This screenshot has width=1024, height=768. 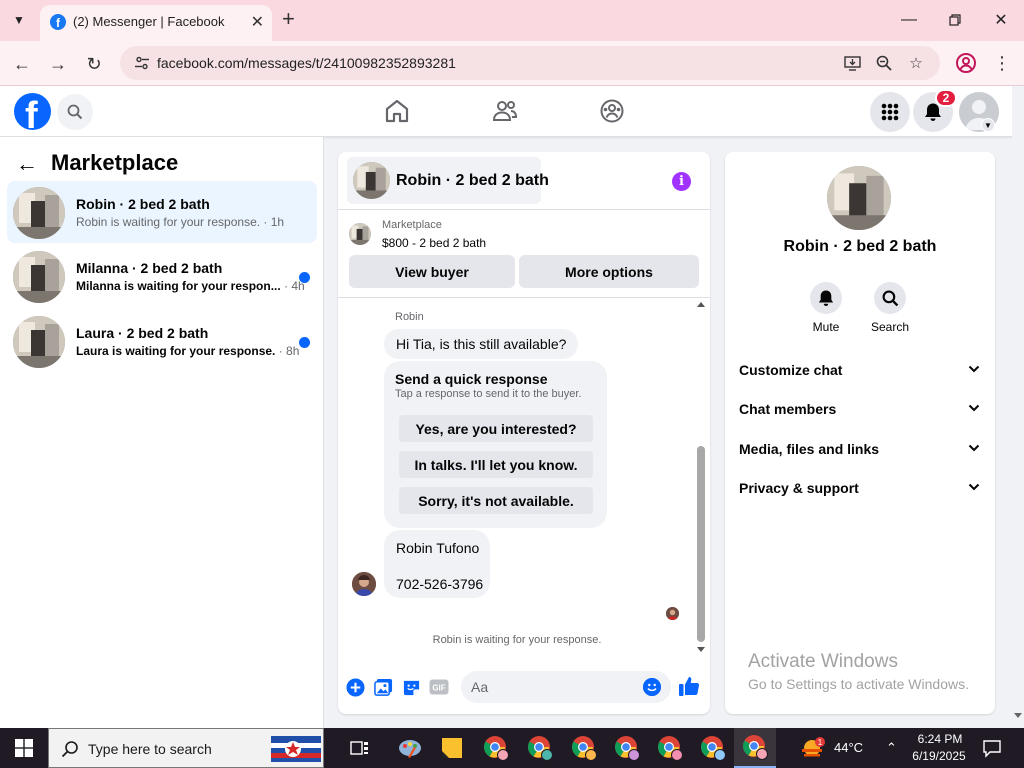 What do you see at coordinates (681, 181) in the screenshot?
I see `info-icon: i` at bounding box center [681, 181].